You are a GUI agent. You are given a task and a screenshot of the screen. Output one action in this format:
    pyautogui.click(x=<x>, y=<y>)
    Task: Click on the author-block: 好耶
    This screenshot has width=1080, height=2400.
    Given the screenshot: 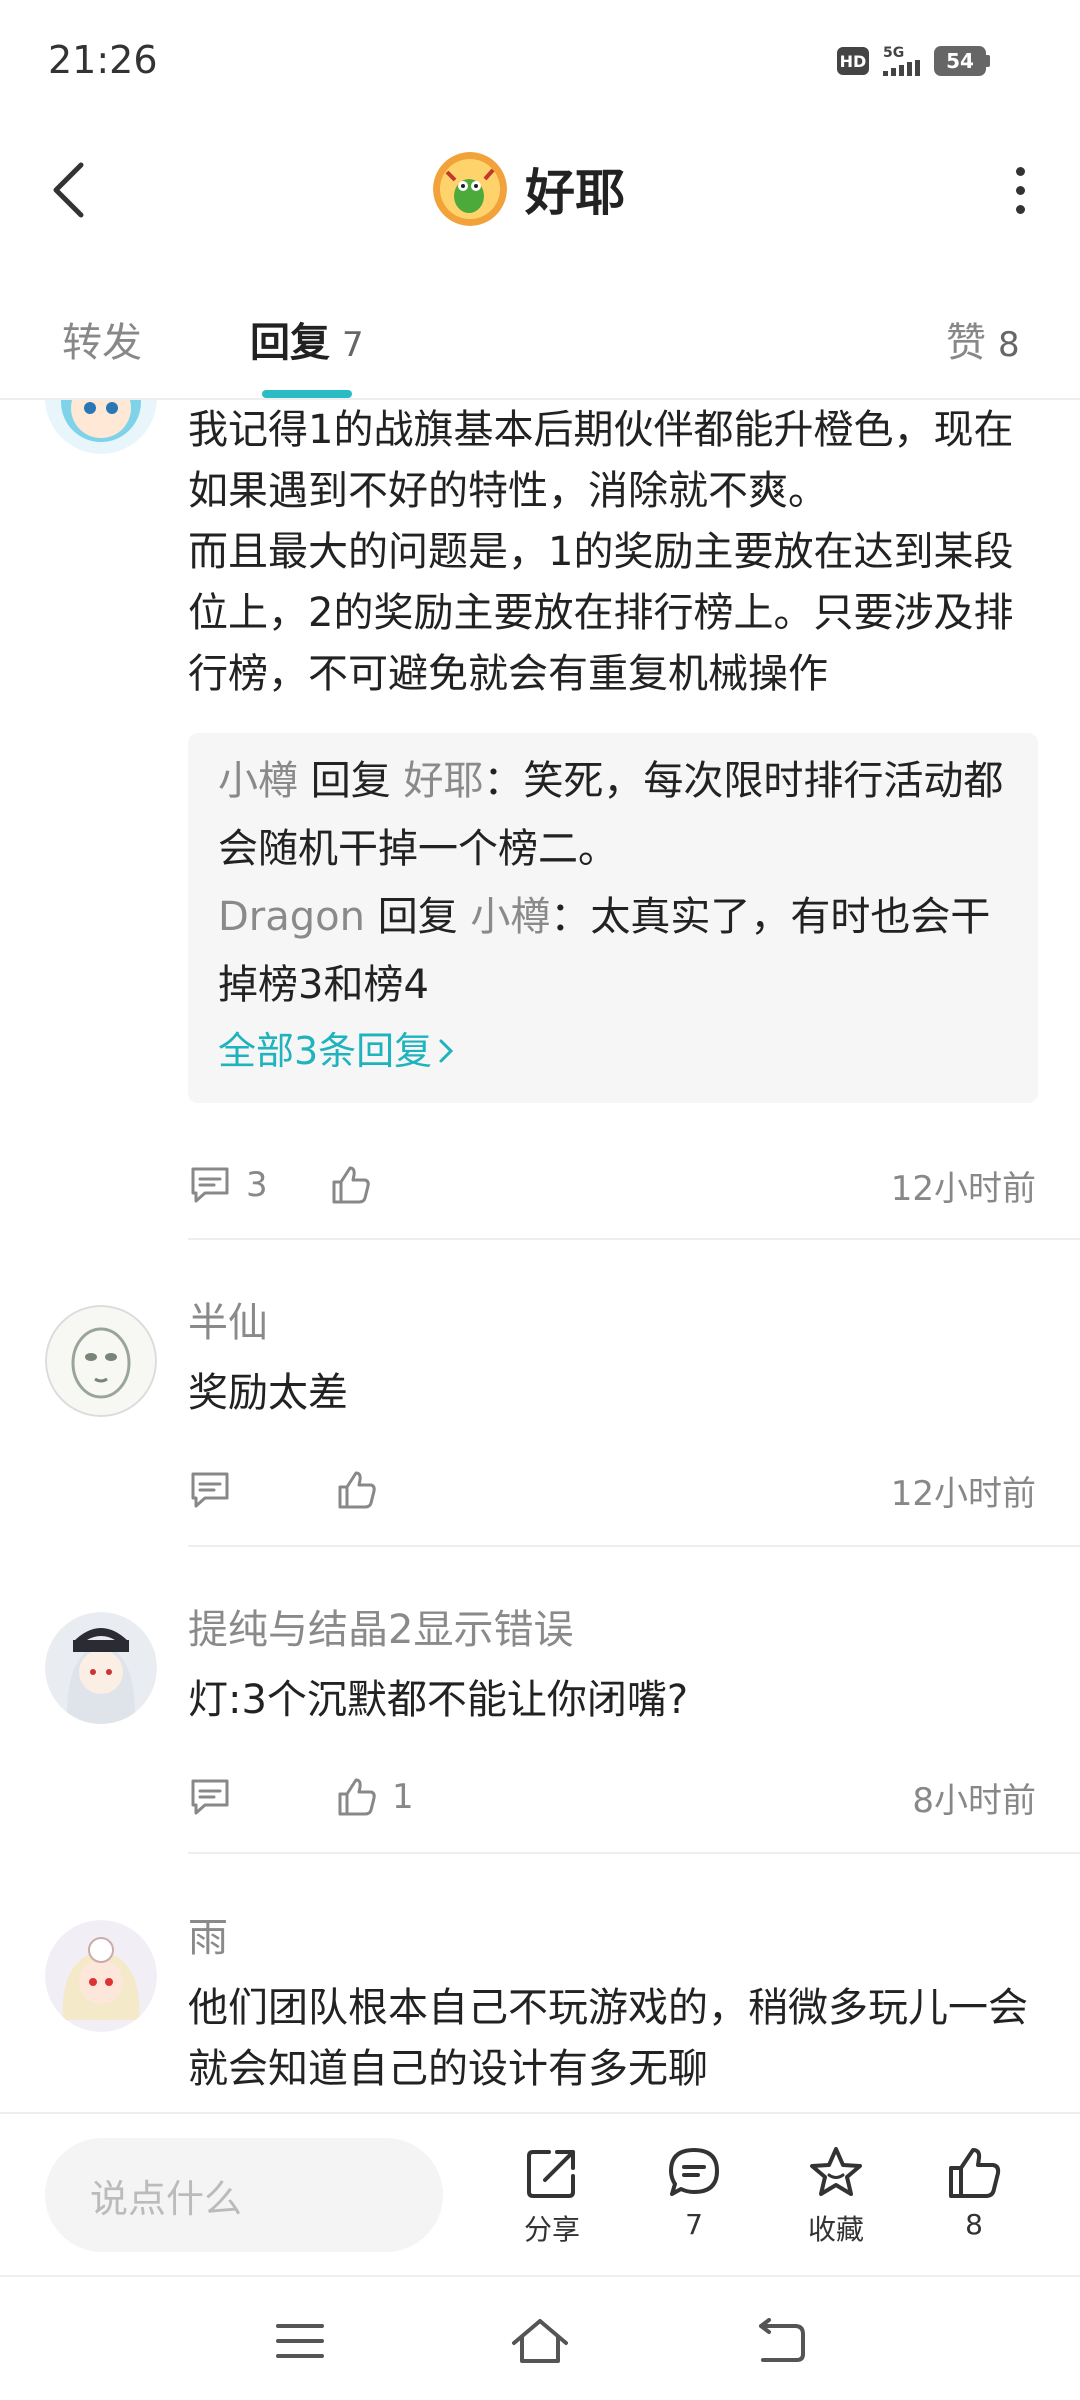 What is the action you would take?
    pyautogui.click(x=529, y=189)
    